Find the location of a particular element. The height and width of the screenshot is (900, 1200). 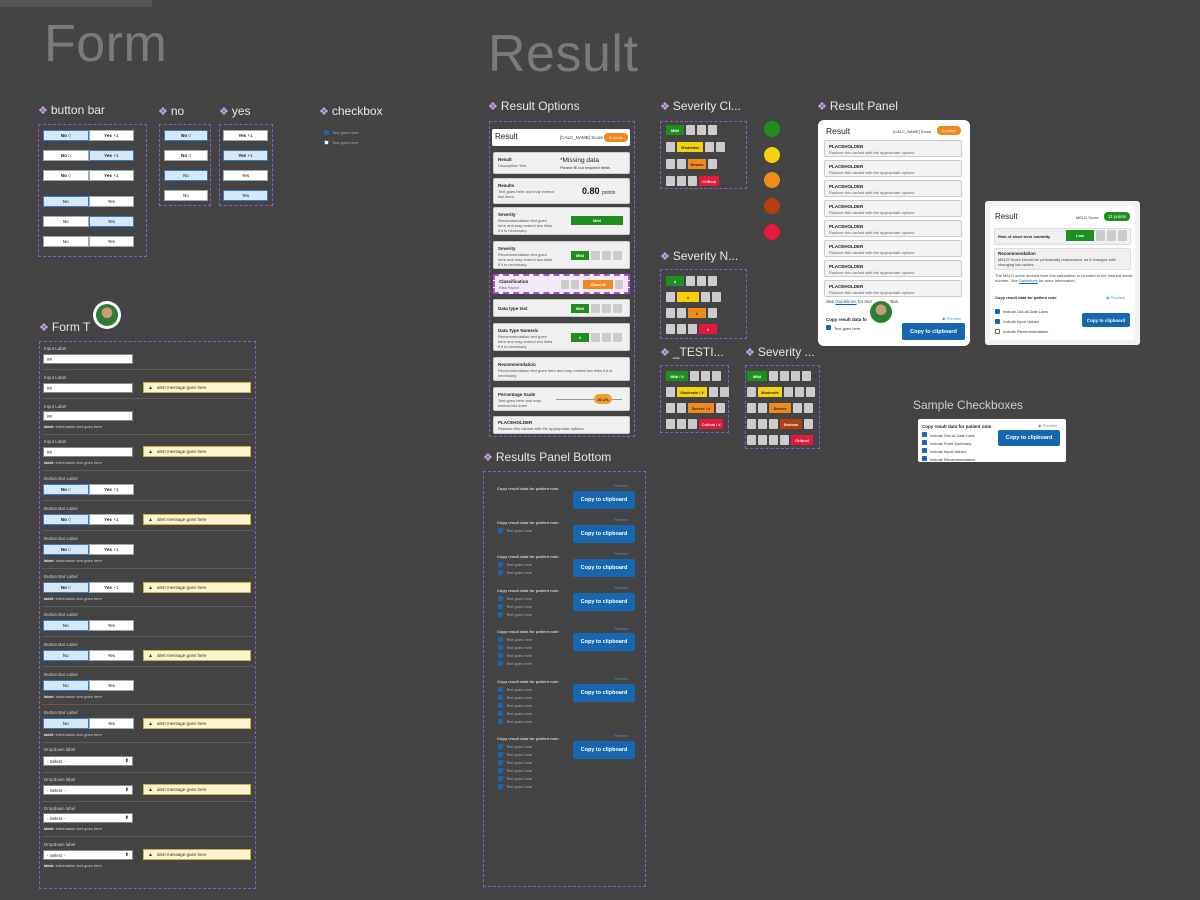

button-bar-3: No 0 Yes +1 is located at coordinates (88, 175).